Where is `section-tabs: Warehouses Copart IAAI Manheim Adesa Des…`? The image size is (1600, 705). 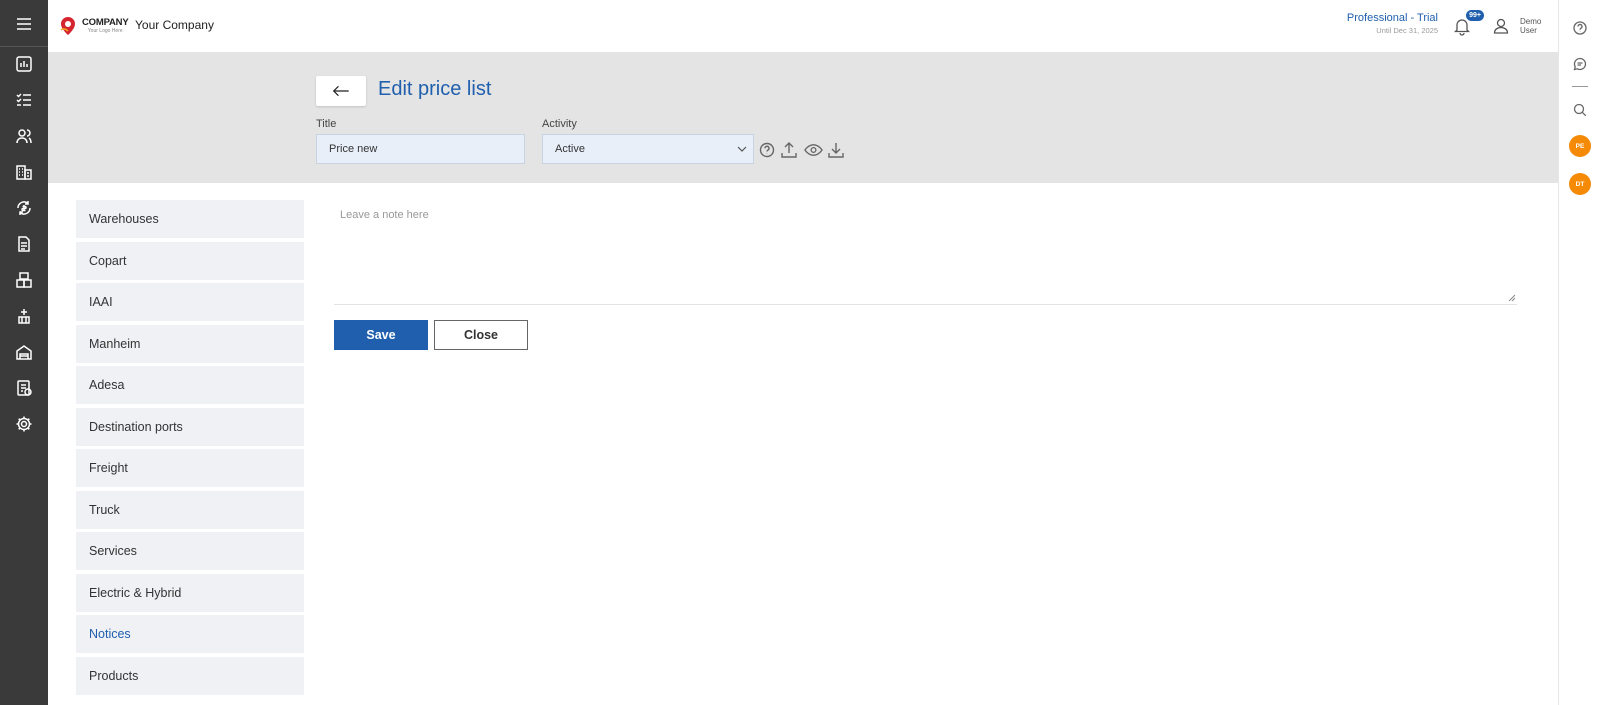 section-tabs: Warehouses Copart IAAI Manheim Adesa Des… is located at coordinates (190, 449).